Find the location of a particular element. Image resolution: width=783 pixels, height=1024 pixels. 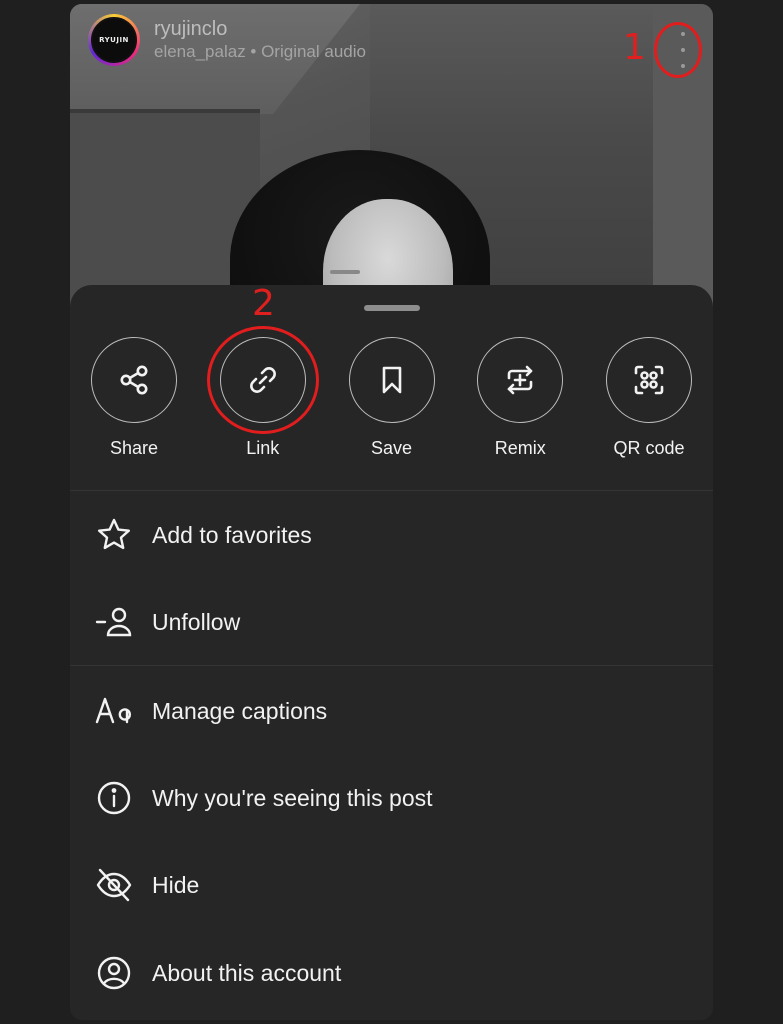

annotation-step-2: 2 is located at coordinates (263, 303).